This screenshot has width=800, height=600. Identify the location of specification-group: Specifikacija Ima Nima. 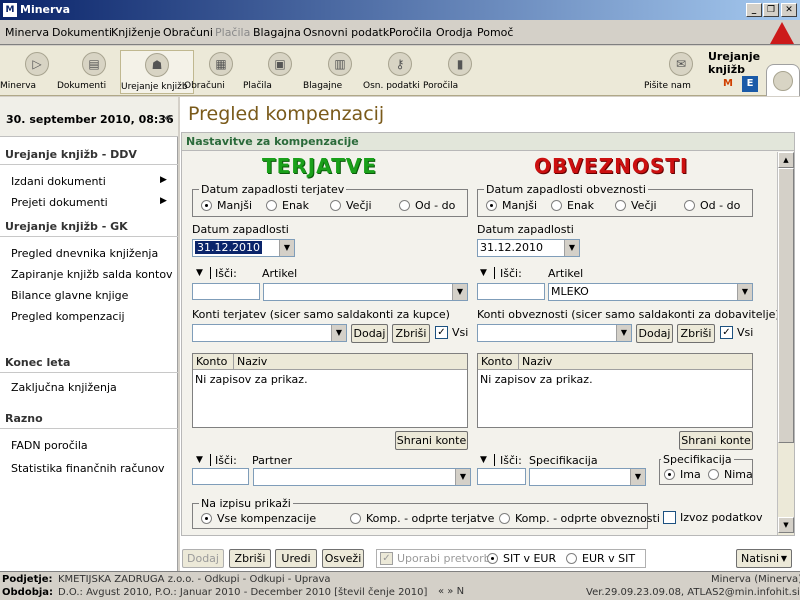
(706, 469).